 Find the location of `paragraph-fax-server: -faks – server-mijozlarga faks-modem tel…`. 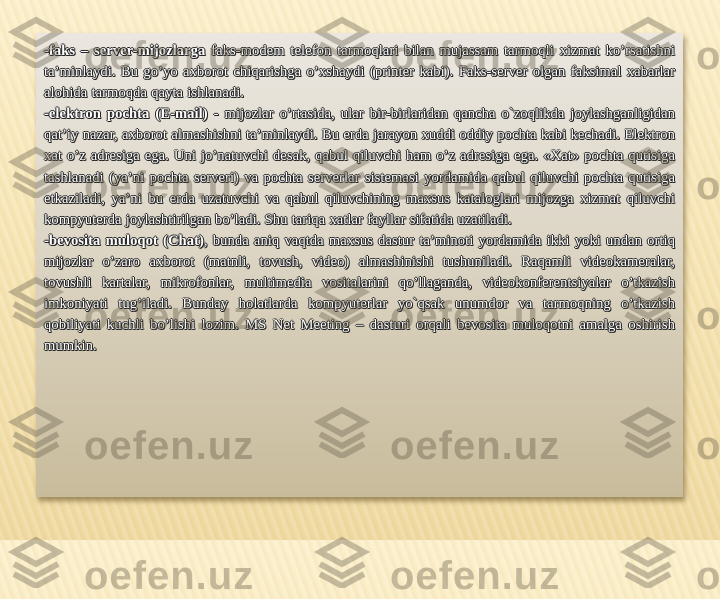

paragraph-fax-server: -faks – server-mijozlarga faks-modem tel… is located at coordinates (359, 72).